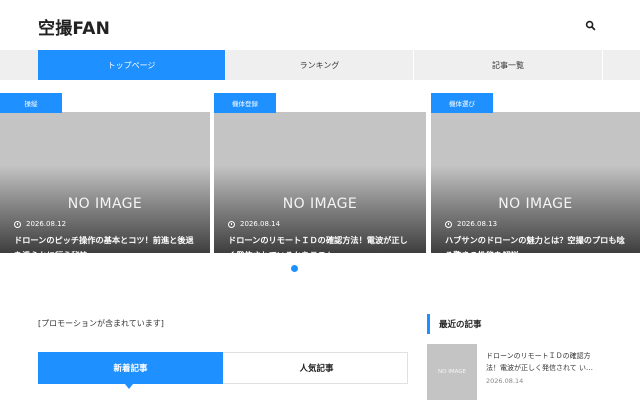  I want to click on tab-new-posts: 新着記事, so click(130, 370).